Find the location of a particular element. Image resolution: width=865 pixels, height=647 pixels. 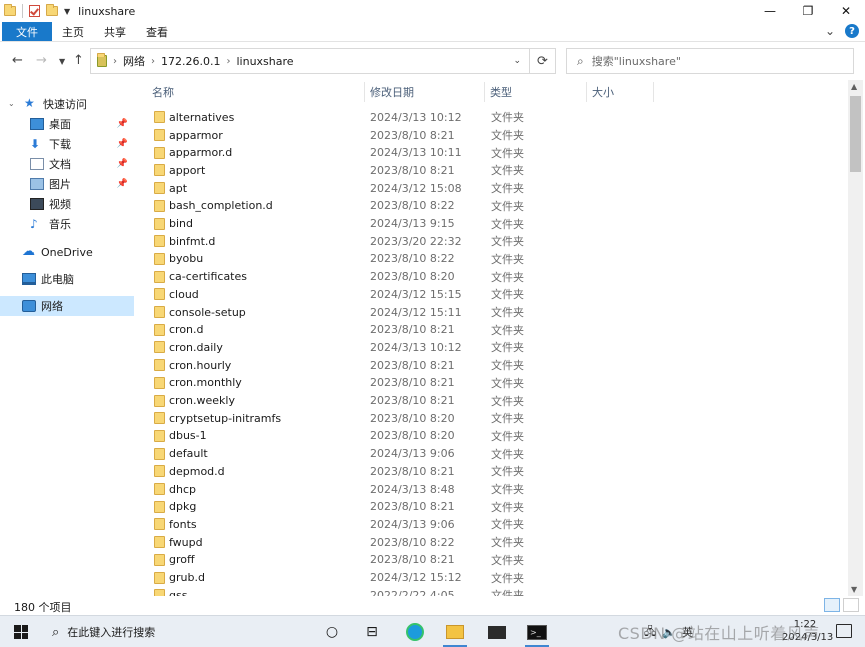

close-button: ✕ is located at coordinates (846, 11).